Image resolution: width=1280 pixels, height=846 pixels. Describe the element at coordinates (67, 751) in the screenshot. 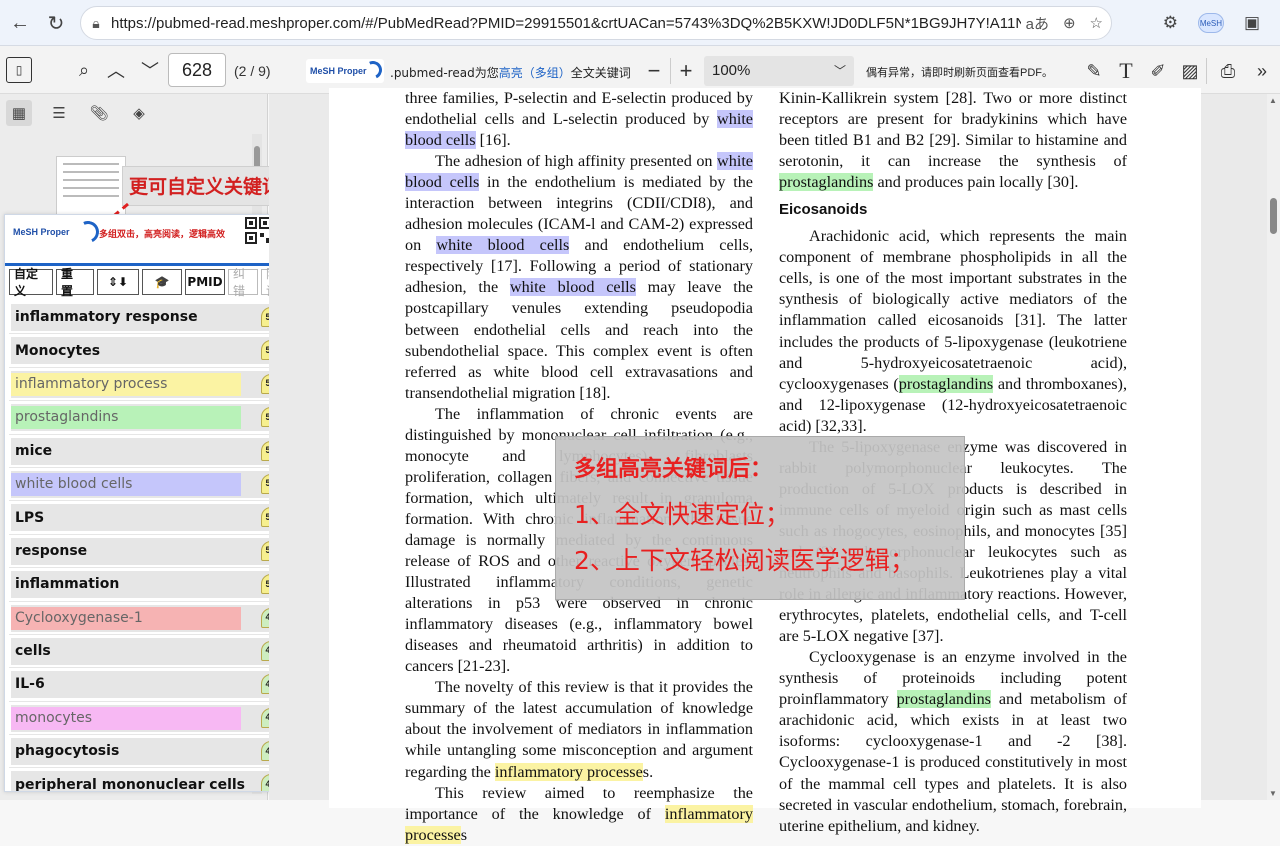

I see `keyword-label: phagocytosis` at that location.